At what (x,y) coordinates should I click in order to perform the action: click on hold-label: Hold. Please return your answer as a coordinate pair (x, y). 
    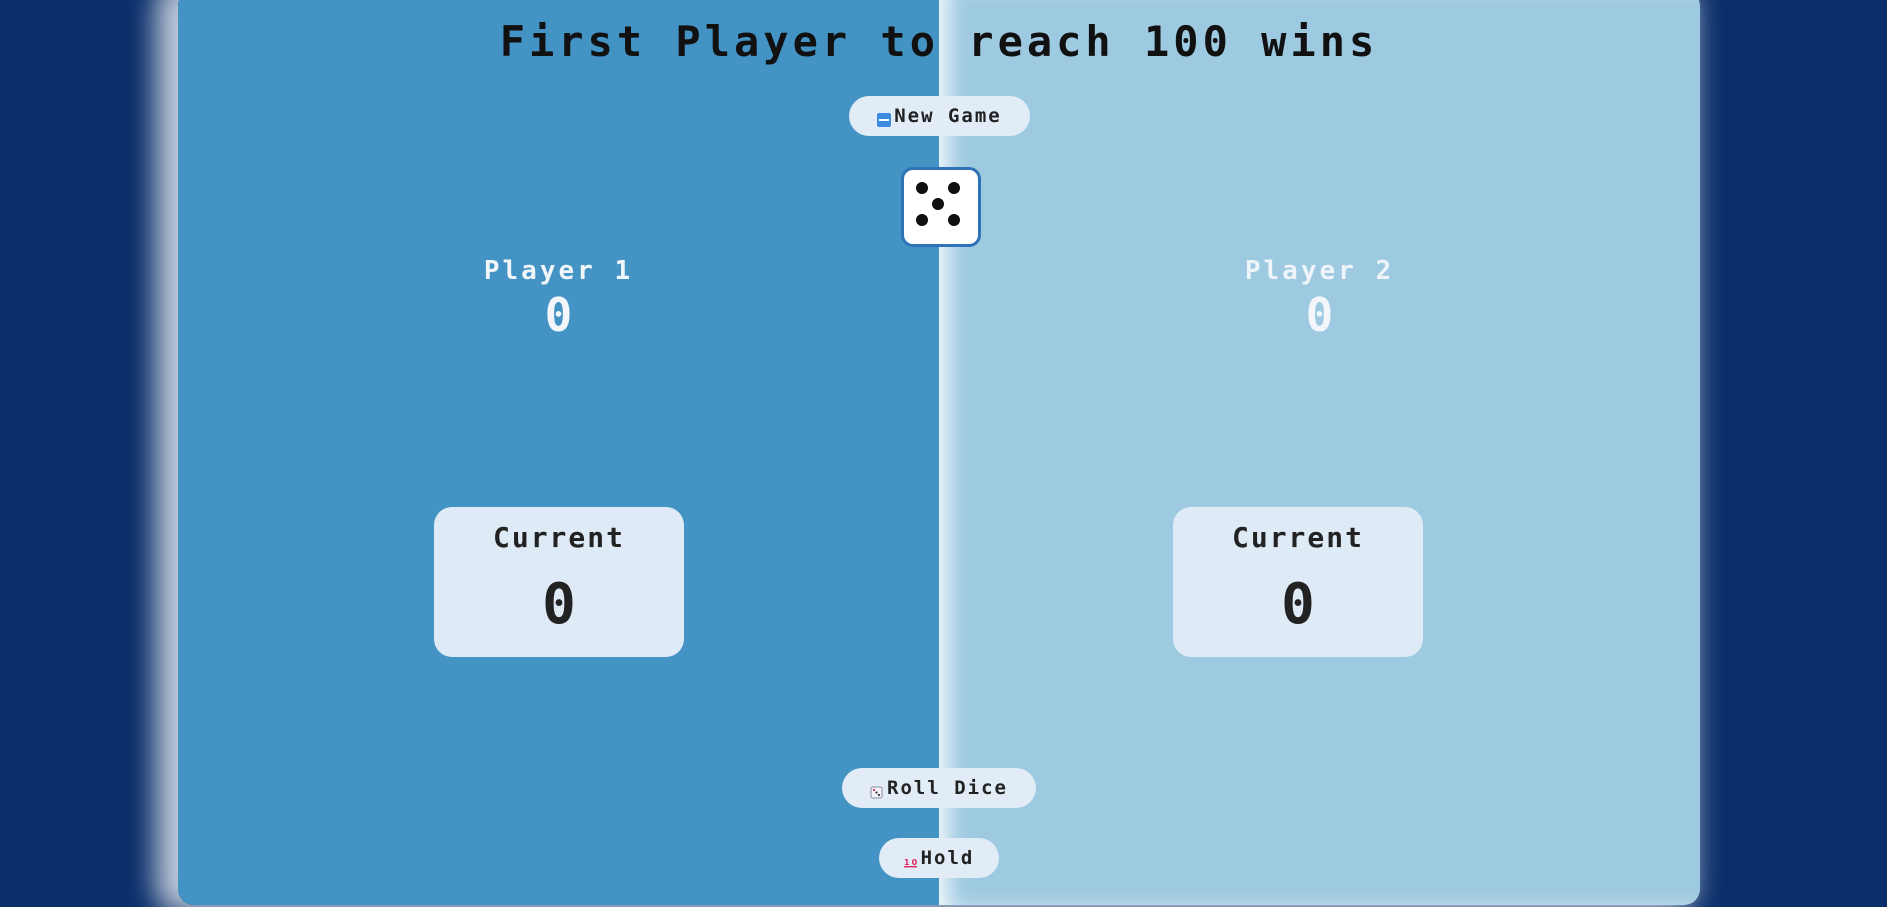
    Looking at the image, I should click on (947, 858).